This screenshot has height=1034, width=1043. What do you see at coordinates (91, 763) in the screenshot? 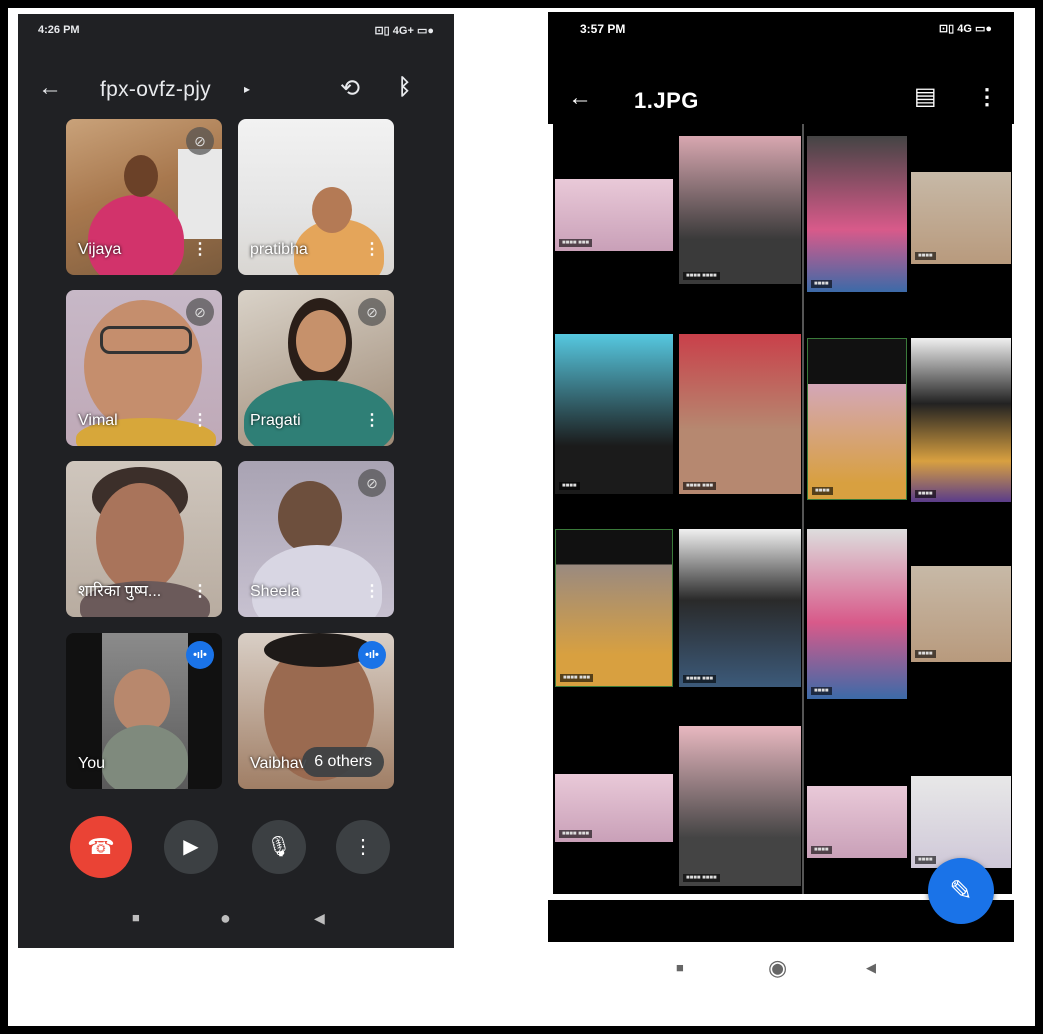
I see `participant-name: You` at bounding box center [91, 763].